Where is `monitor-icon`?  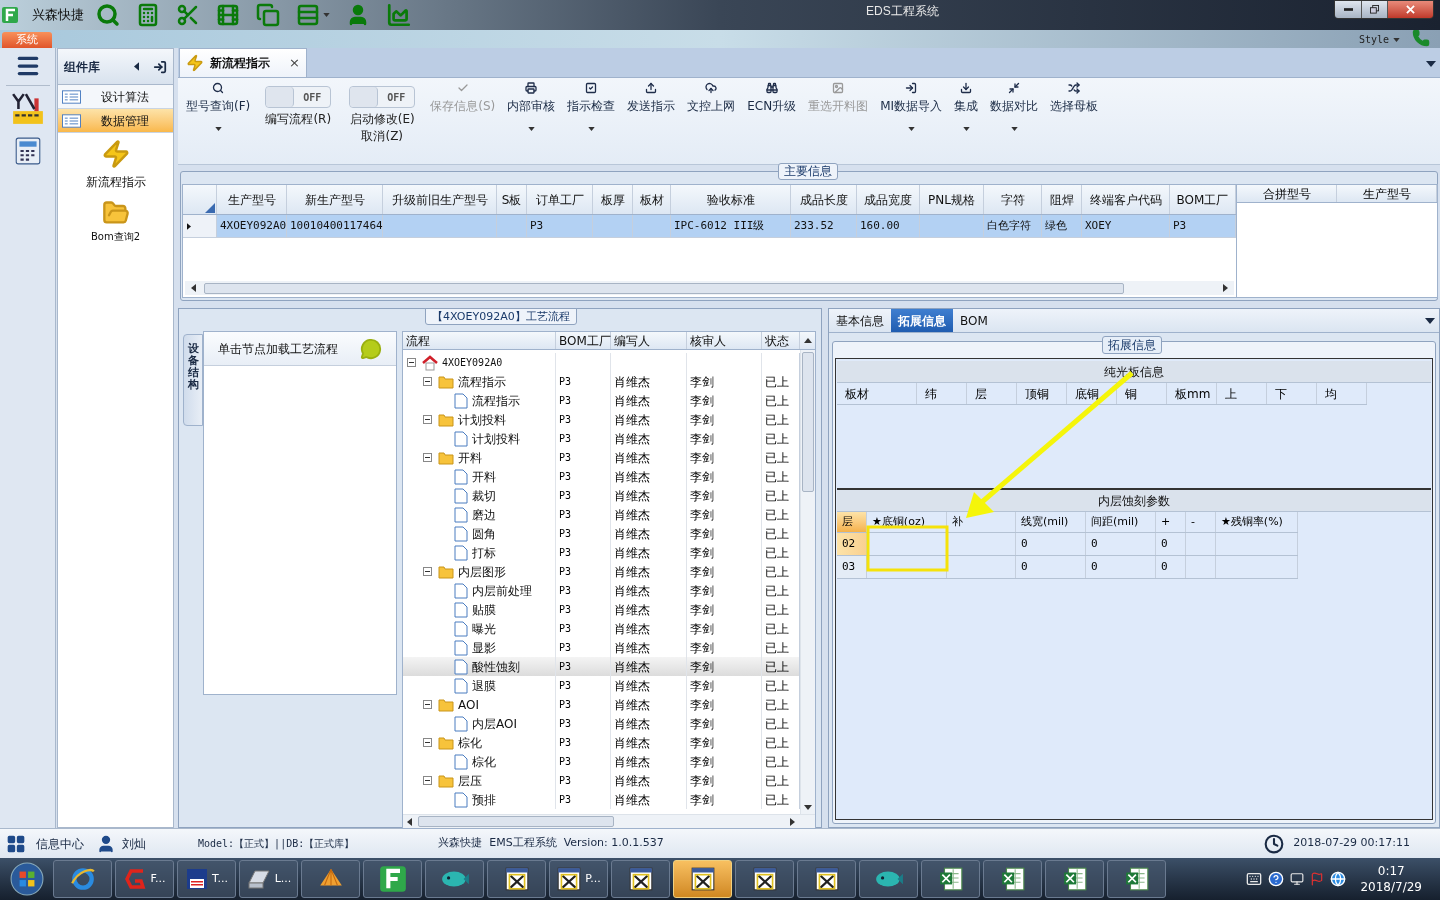
monitor-icon is located at coordinates (1297, 879).